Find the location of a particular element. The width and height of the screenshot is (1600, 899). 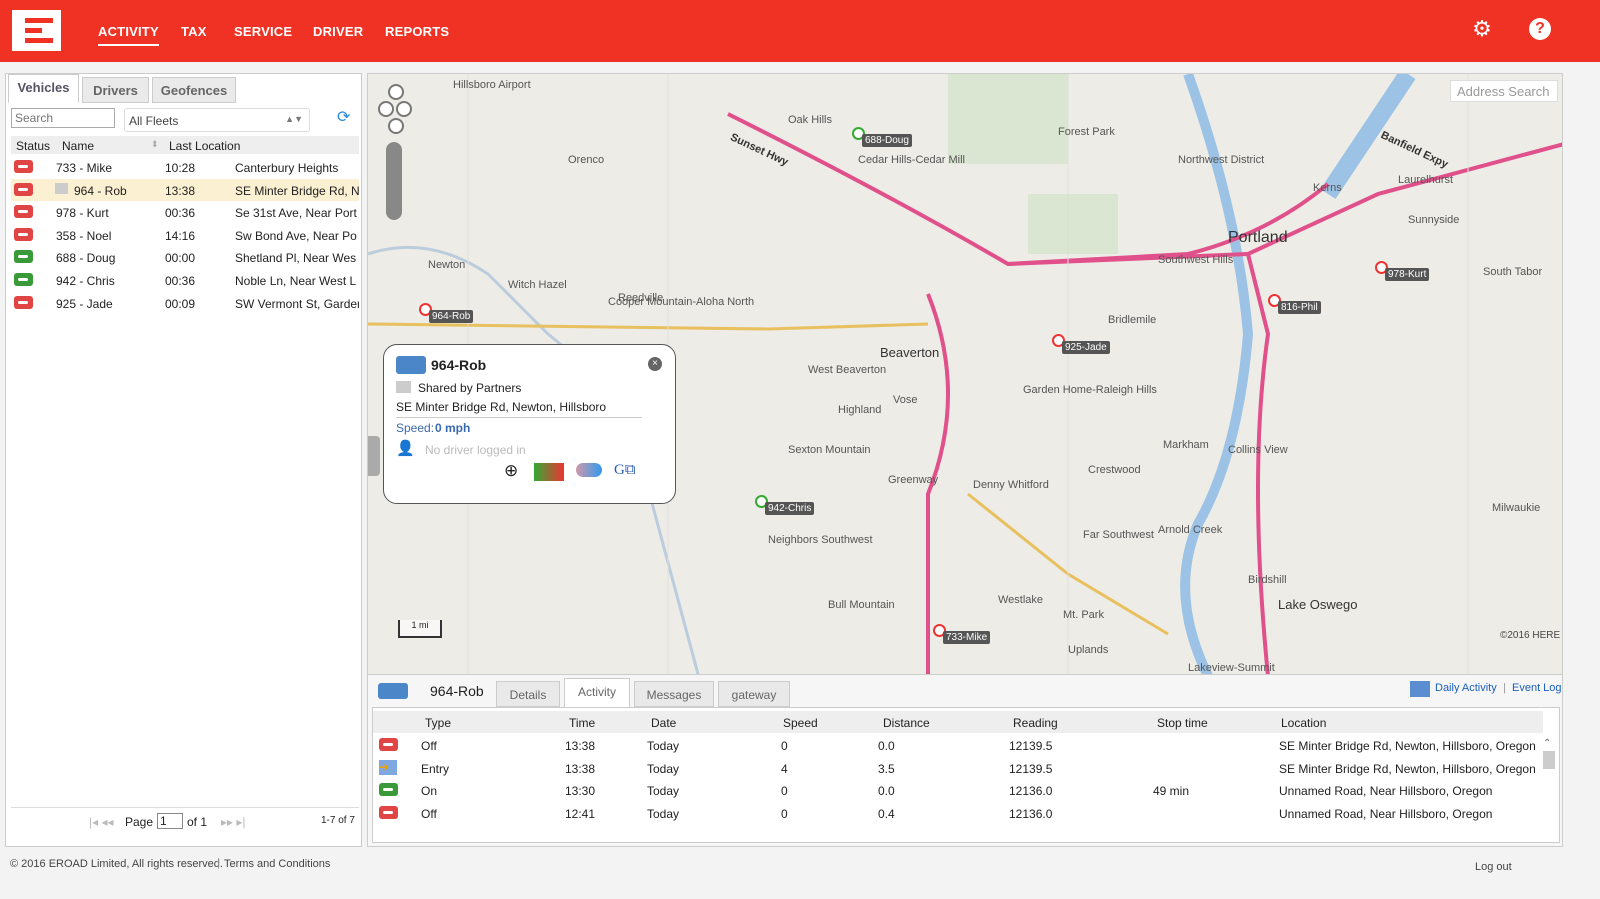

marker-label: 978-Kurt is located at coordinates (1407, 274).